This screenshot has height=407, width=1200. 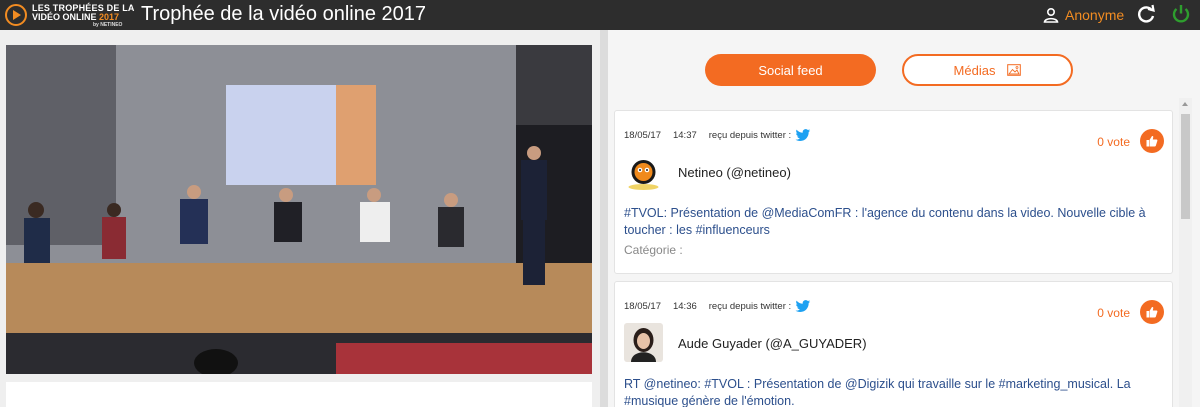 I want to click on logo-line-2: VIDÉO ONLINE 2017, so click(x=75, y=17).